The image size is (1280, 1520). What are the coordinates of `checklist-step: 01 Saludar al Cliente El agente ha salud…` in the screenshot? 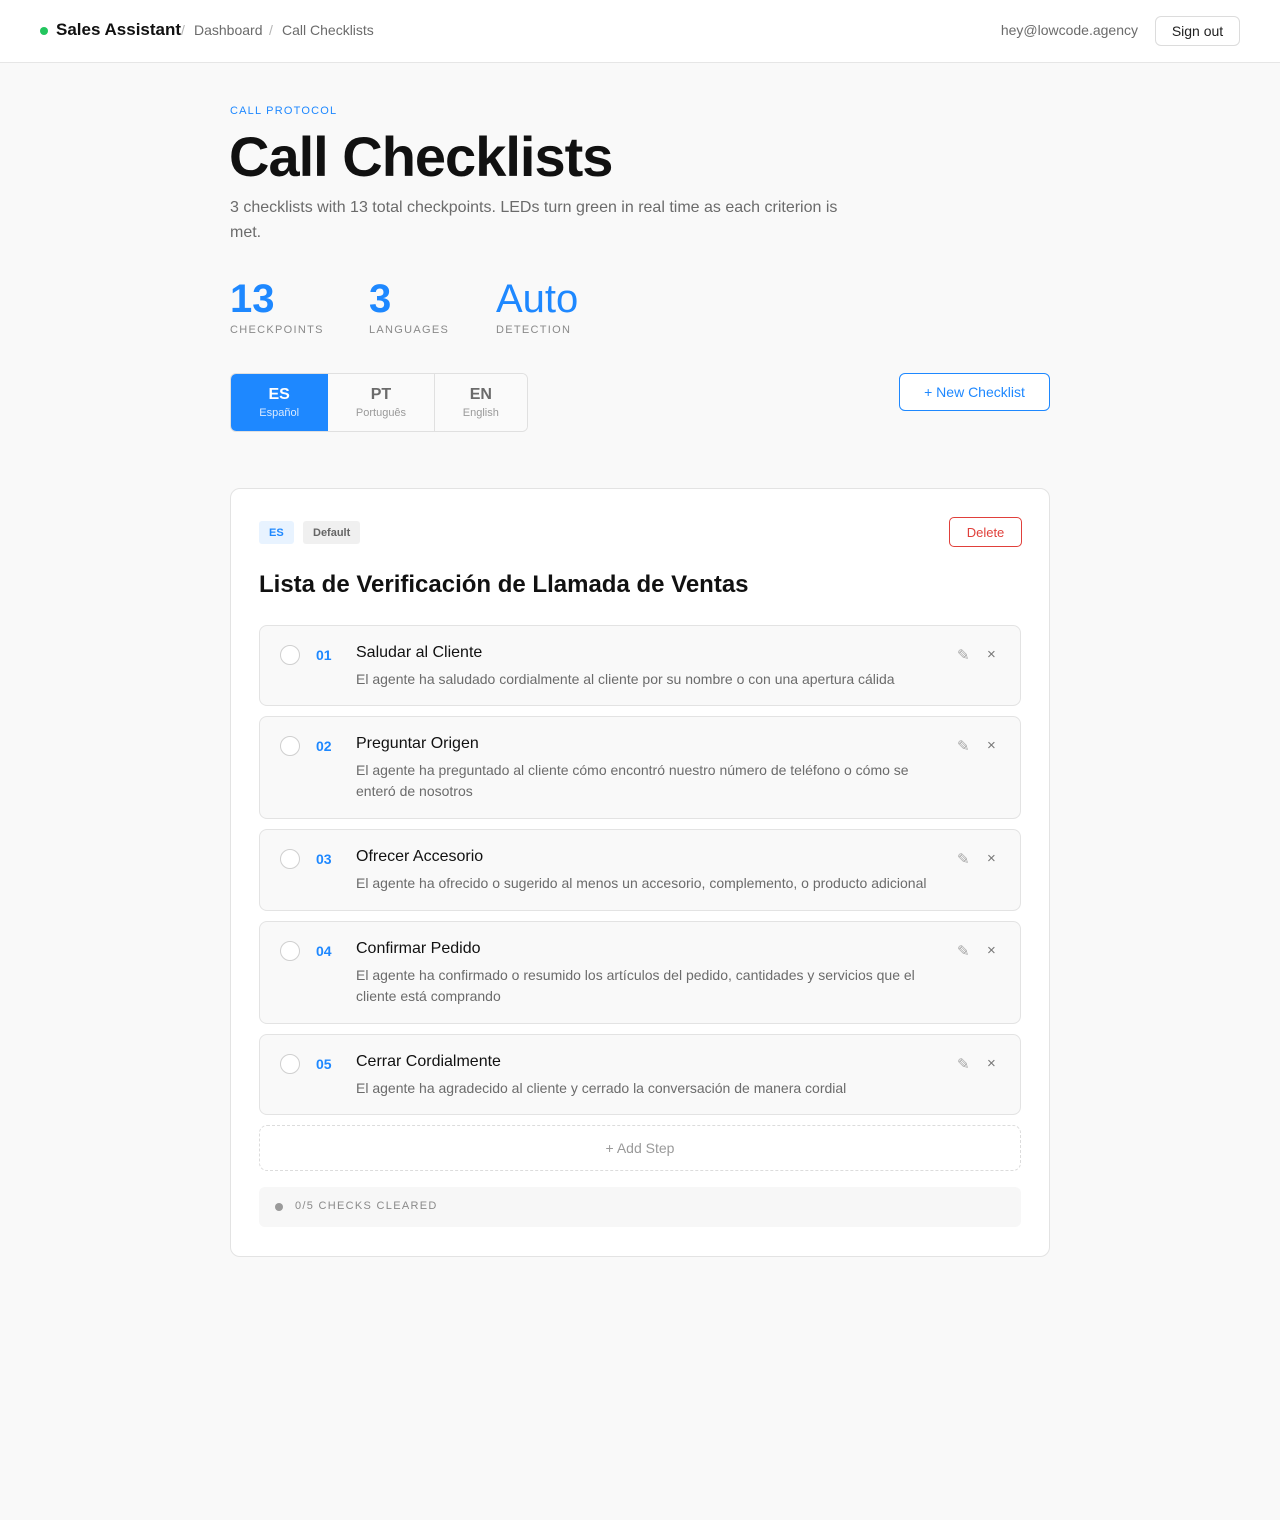 It's located at (640, 665).